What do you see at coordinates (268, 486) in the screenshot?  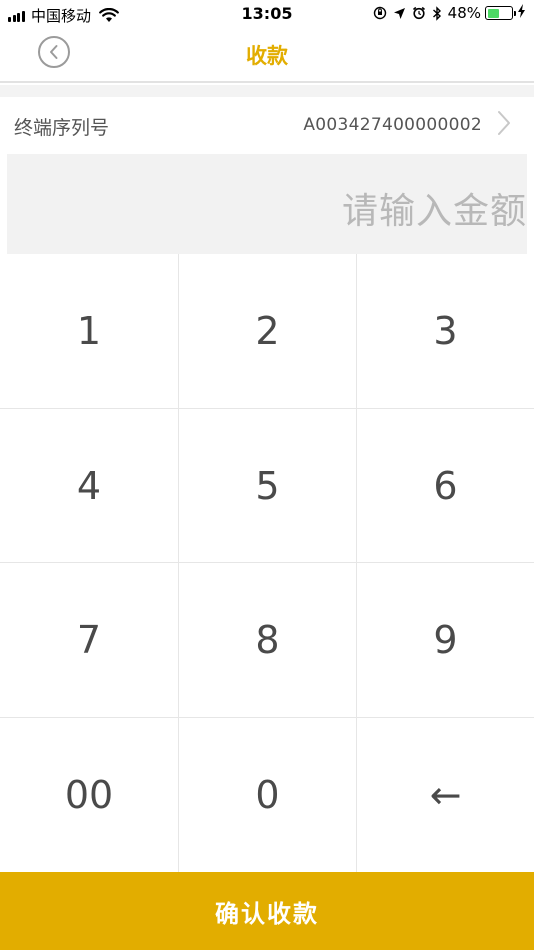 I see `key-5: 5` at bounding box center [268, 486].